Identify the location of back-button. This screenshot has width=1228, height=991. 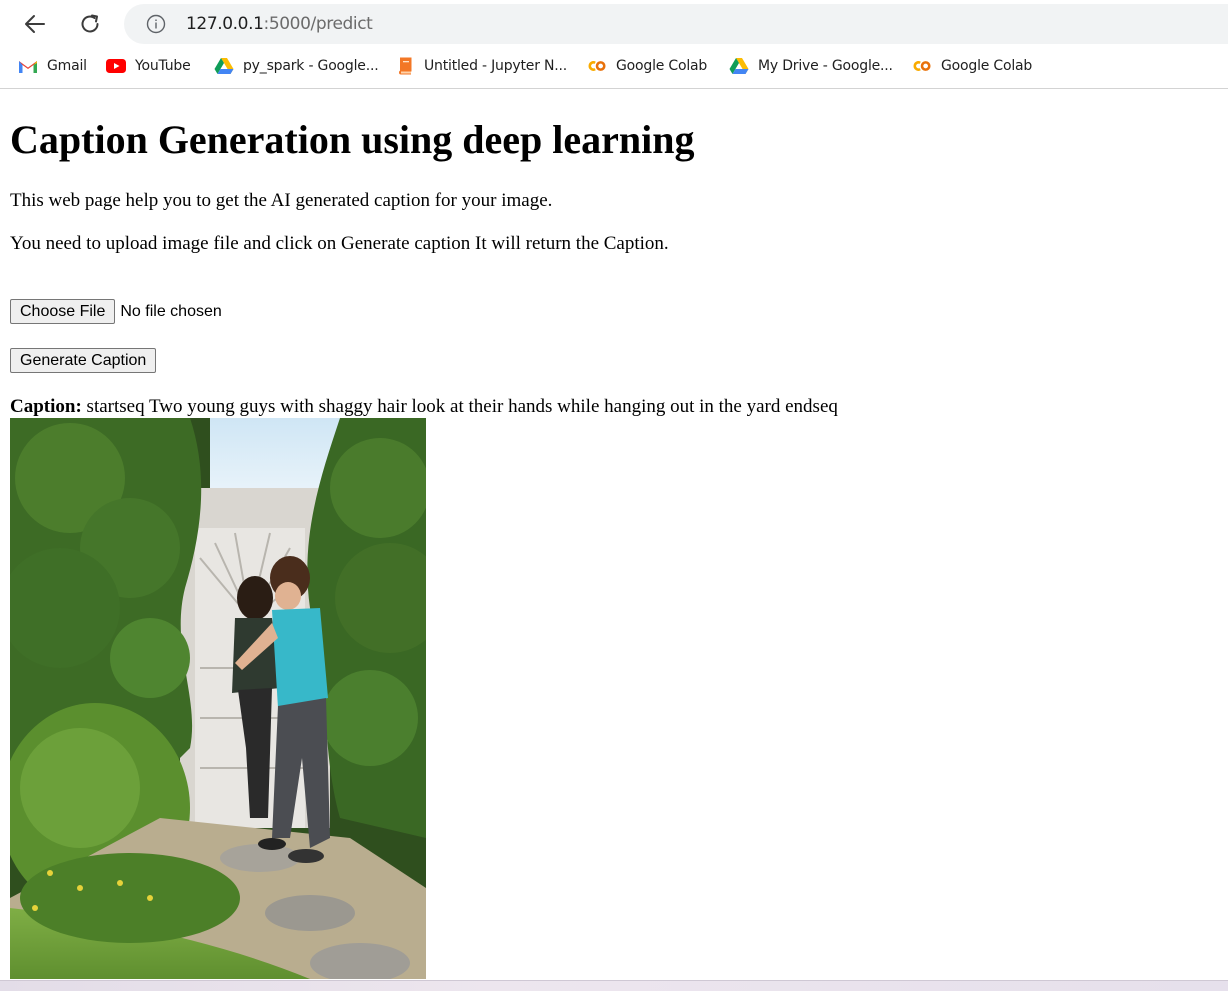
(35, 24).